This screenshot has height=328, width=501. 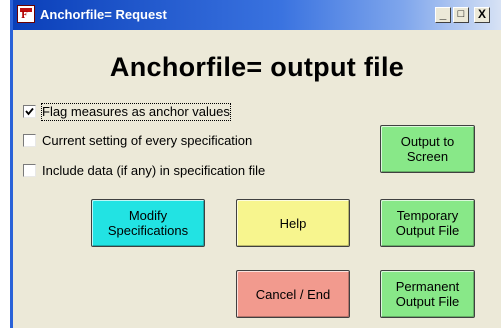 I want to click on temporary-output-file-button: Temporary Output File, so click(x=427, y=223).